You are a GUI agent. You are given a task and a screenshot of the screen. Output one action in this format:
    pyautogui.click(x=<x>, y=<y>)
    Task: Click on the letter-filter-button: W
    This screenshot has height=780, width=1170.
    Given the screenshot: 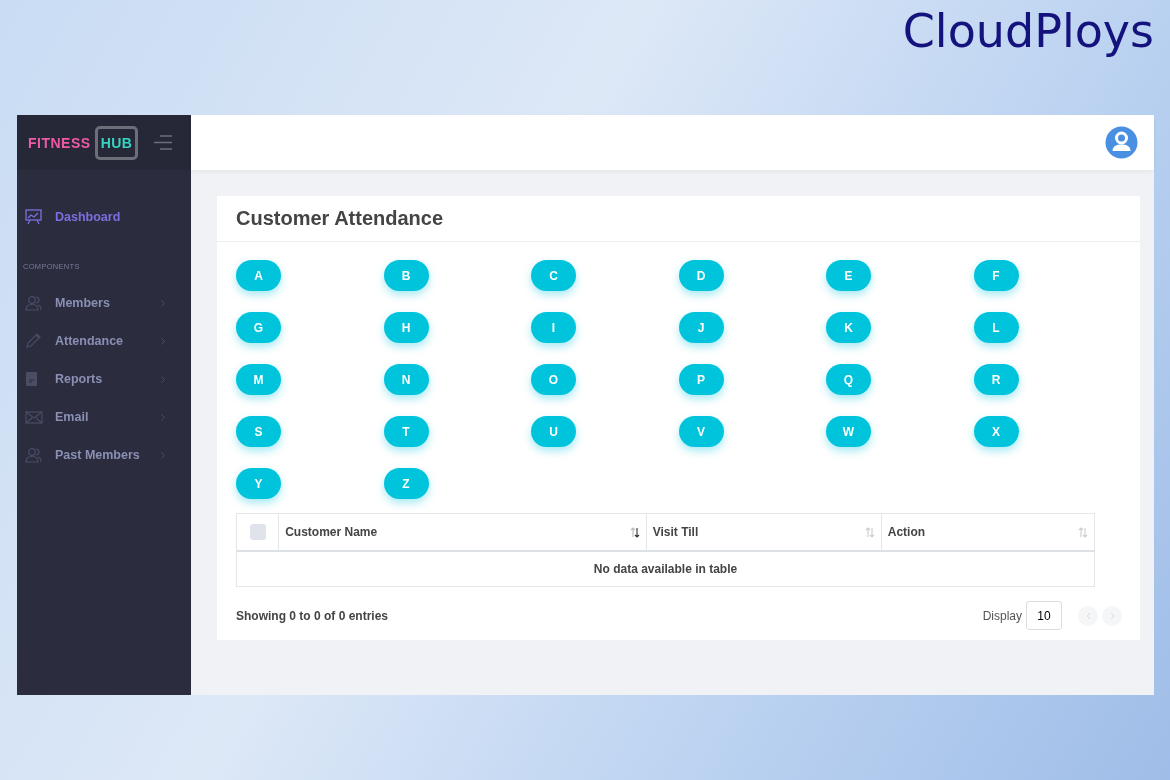 What is the action you would take?
    pyautogui.click(x=848, y=431)
    